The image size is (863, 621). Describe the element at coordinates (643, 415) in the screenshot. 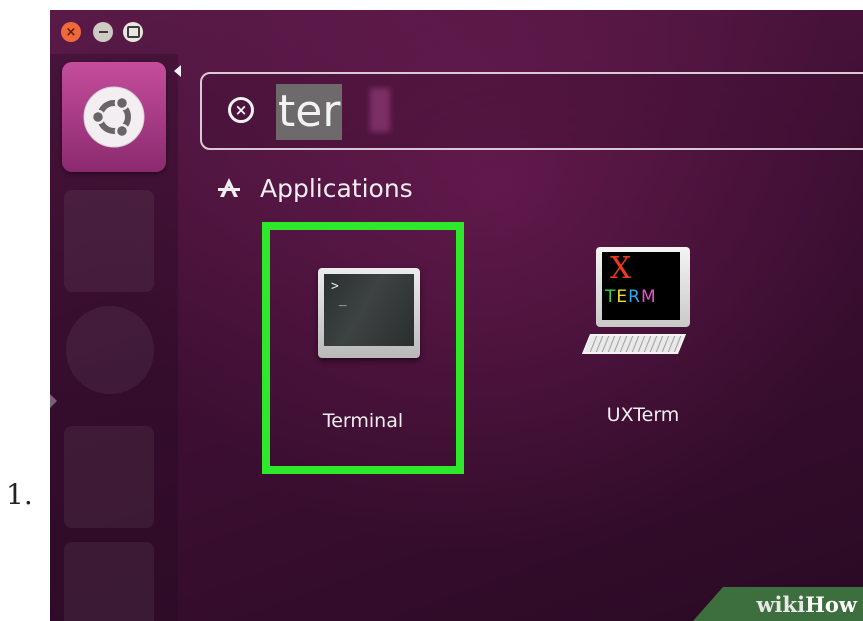

I see `app-label-uxterm: UXTerm` at that location.